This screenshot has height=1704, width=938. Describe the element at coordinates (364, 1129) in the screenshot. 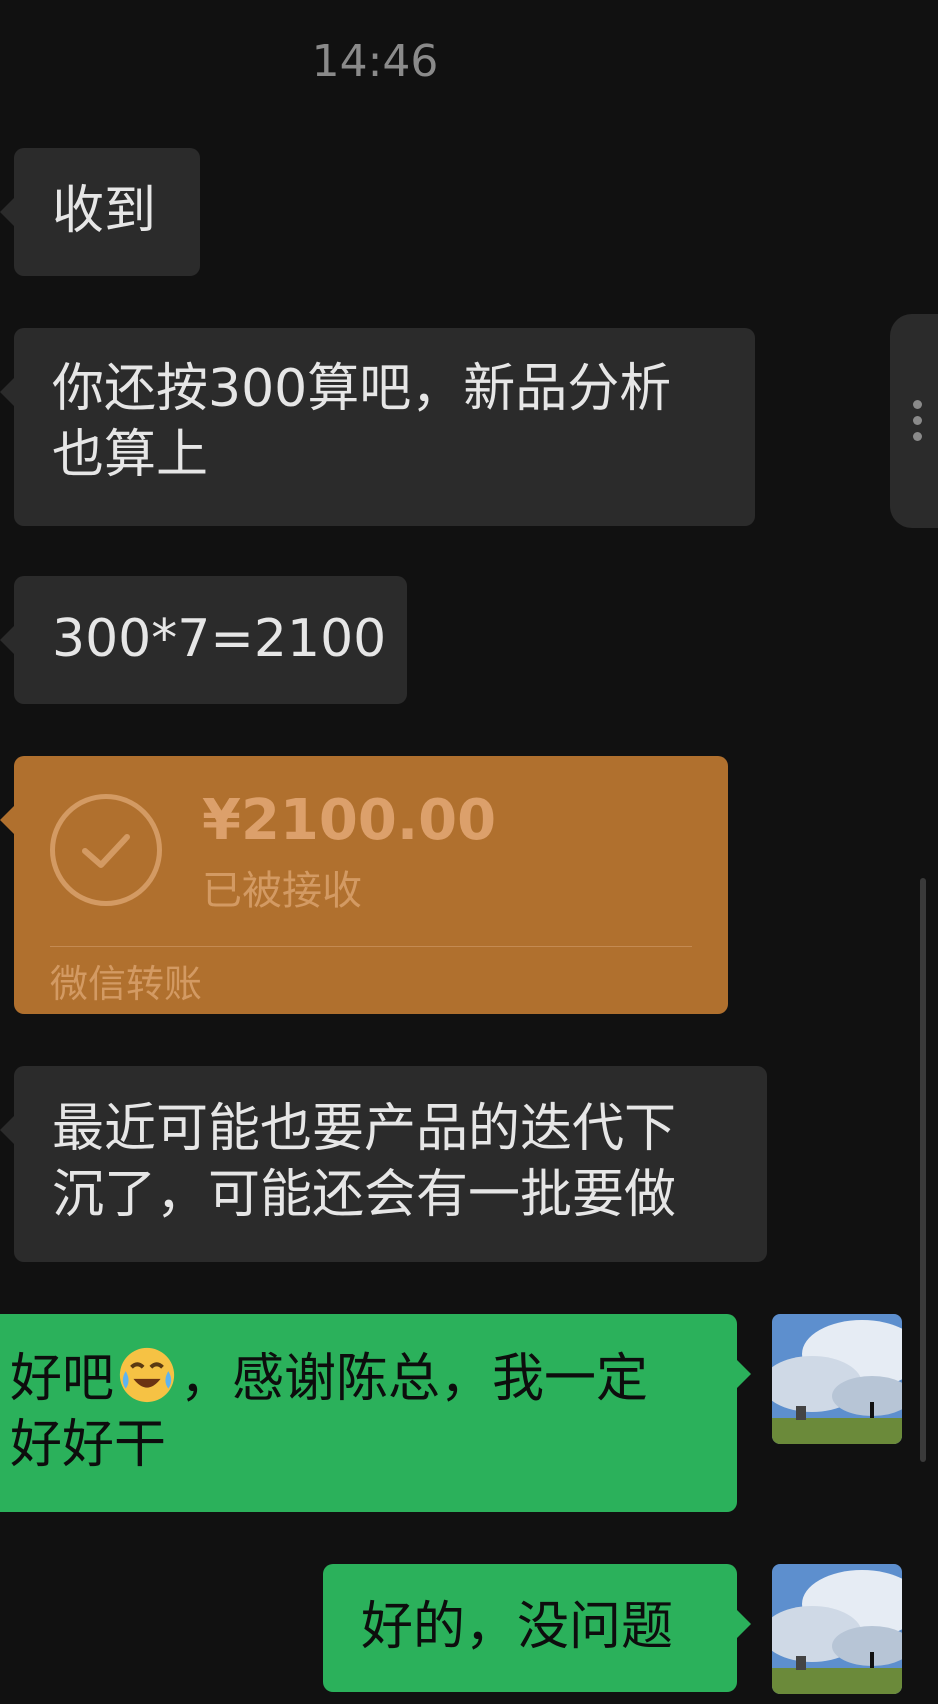

I see `message-text: 最近可能也要产品的迭代下` at that location.